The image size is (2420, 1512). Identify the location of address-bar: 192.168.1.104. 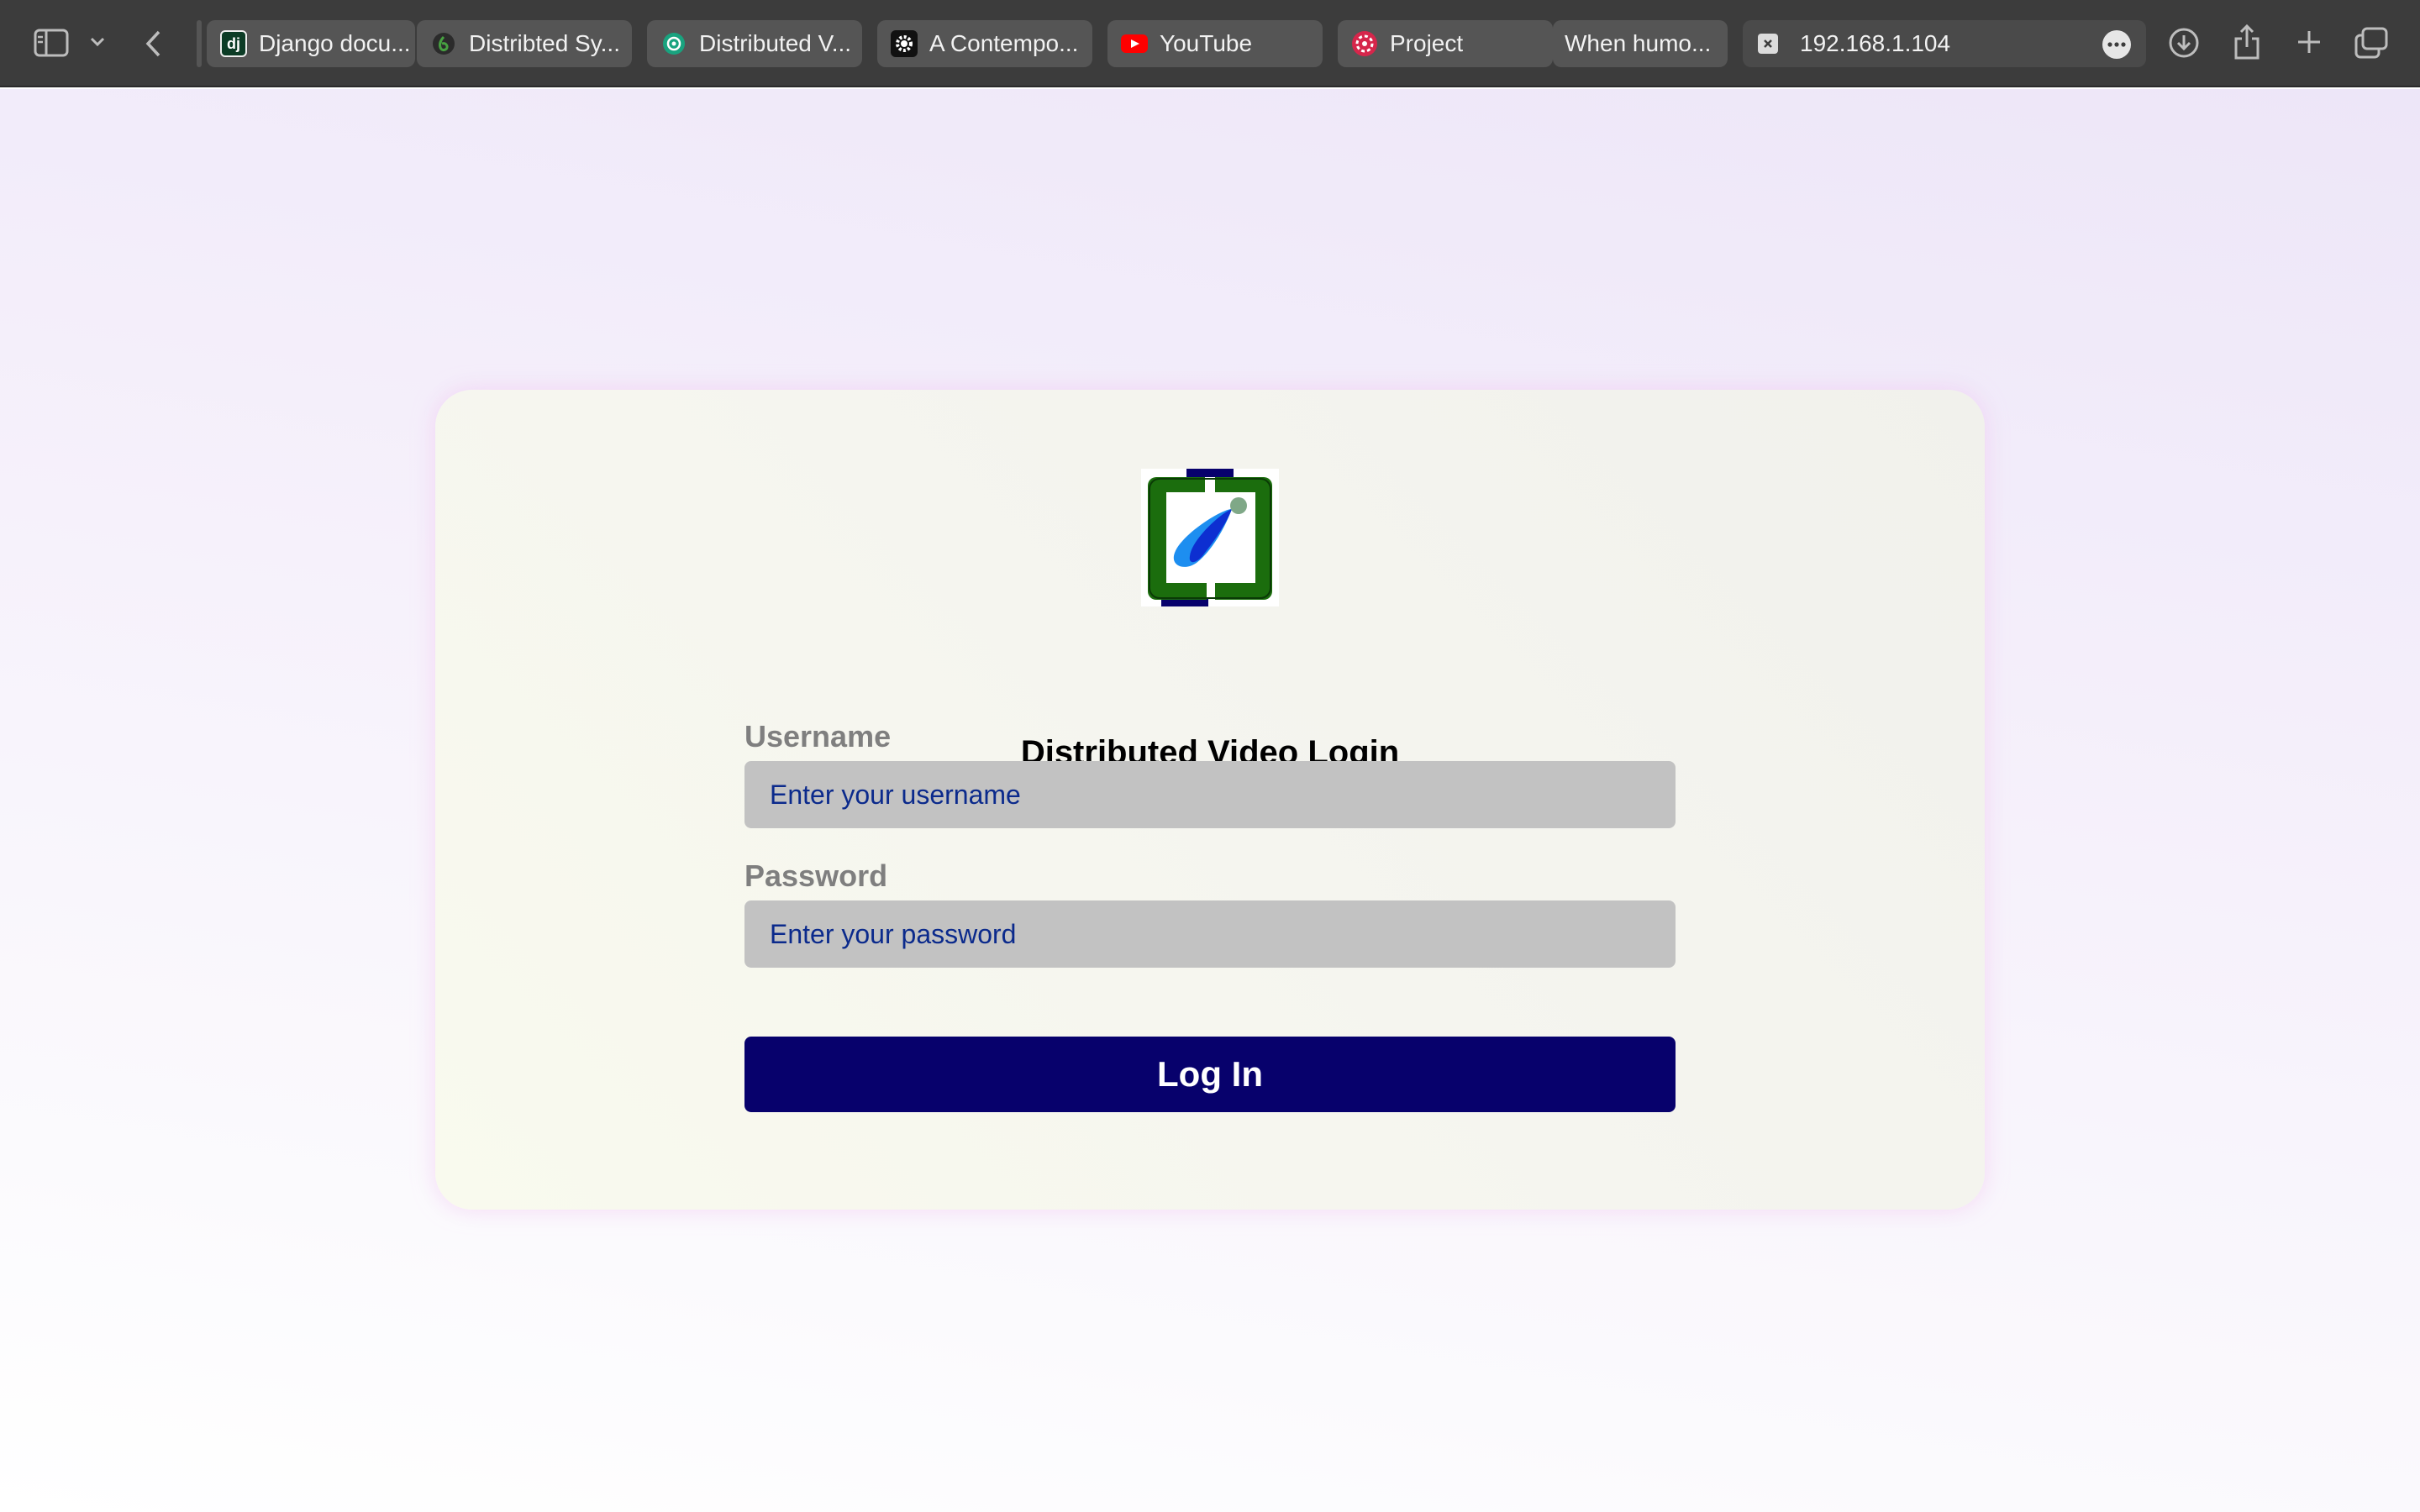
(1944, 43).